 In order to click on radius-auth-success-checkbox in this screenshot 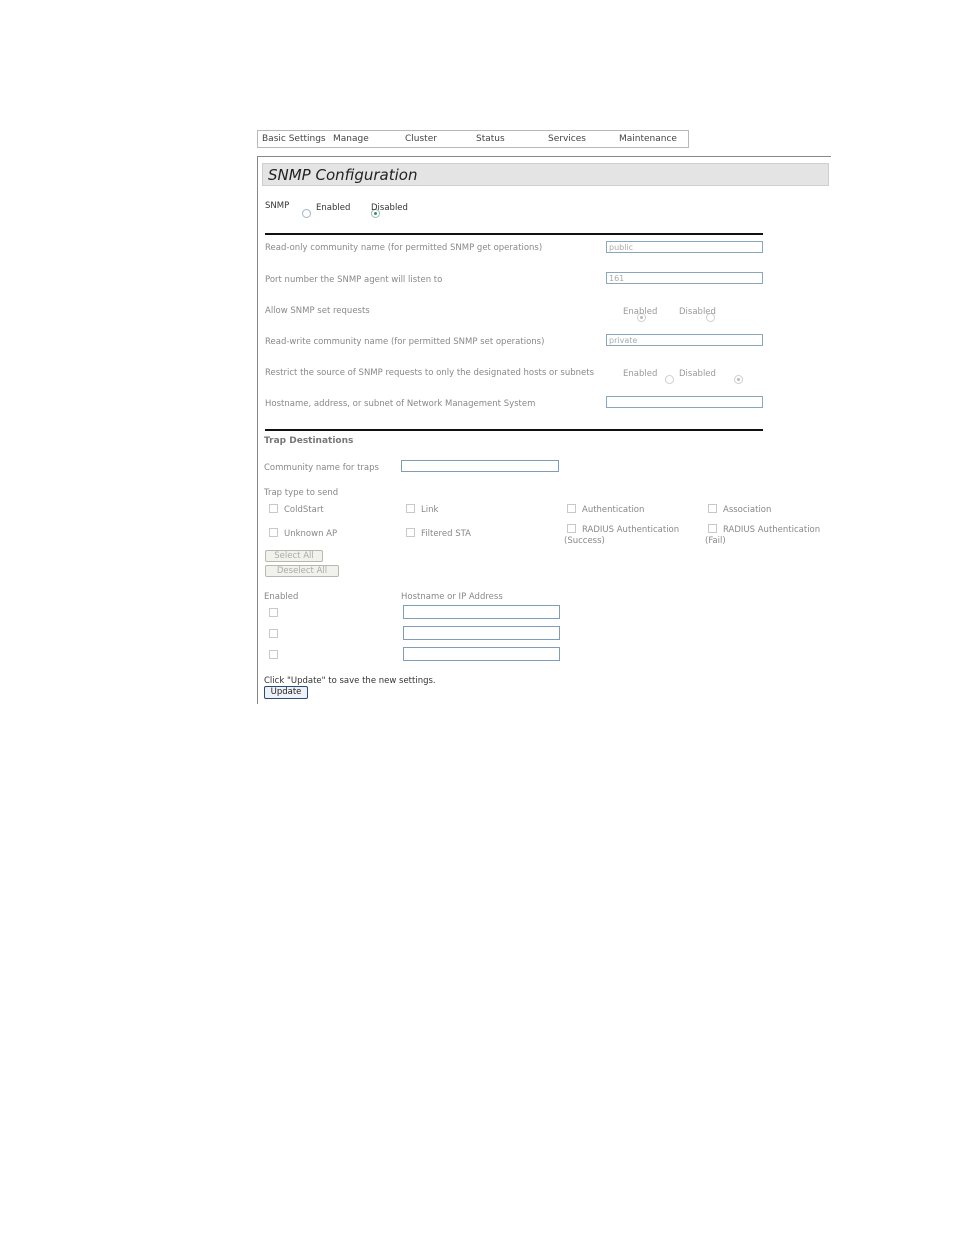, I will do `click(571, 528)`.